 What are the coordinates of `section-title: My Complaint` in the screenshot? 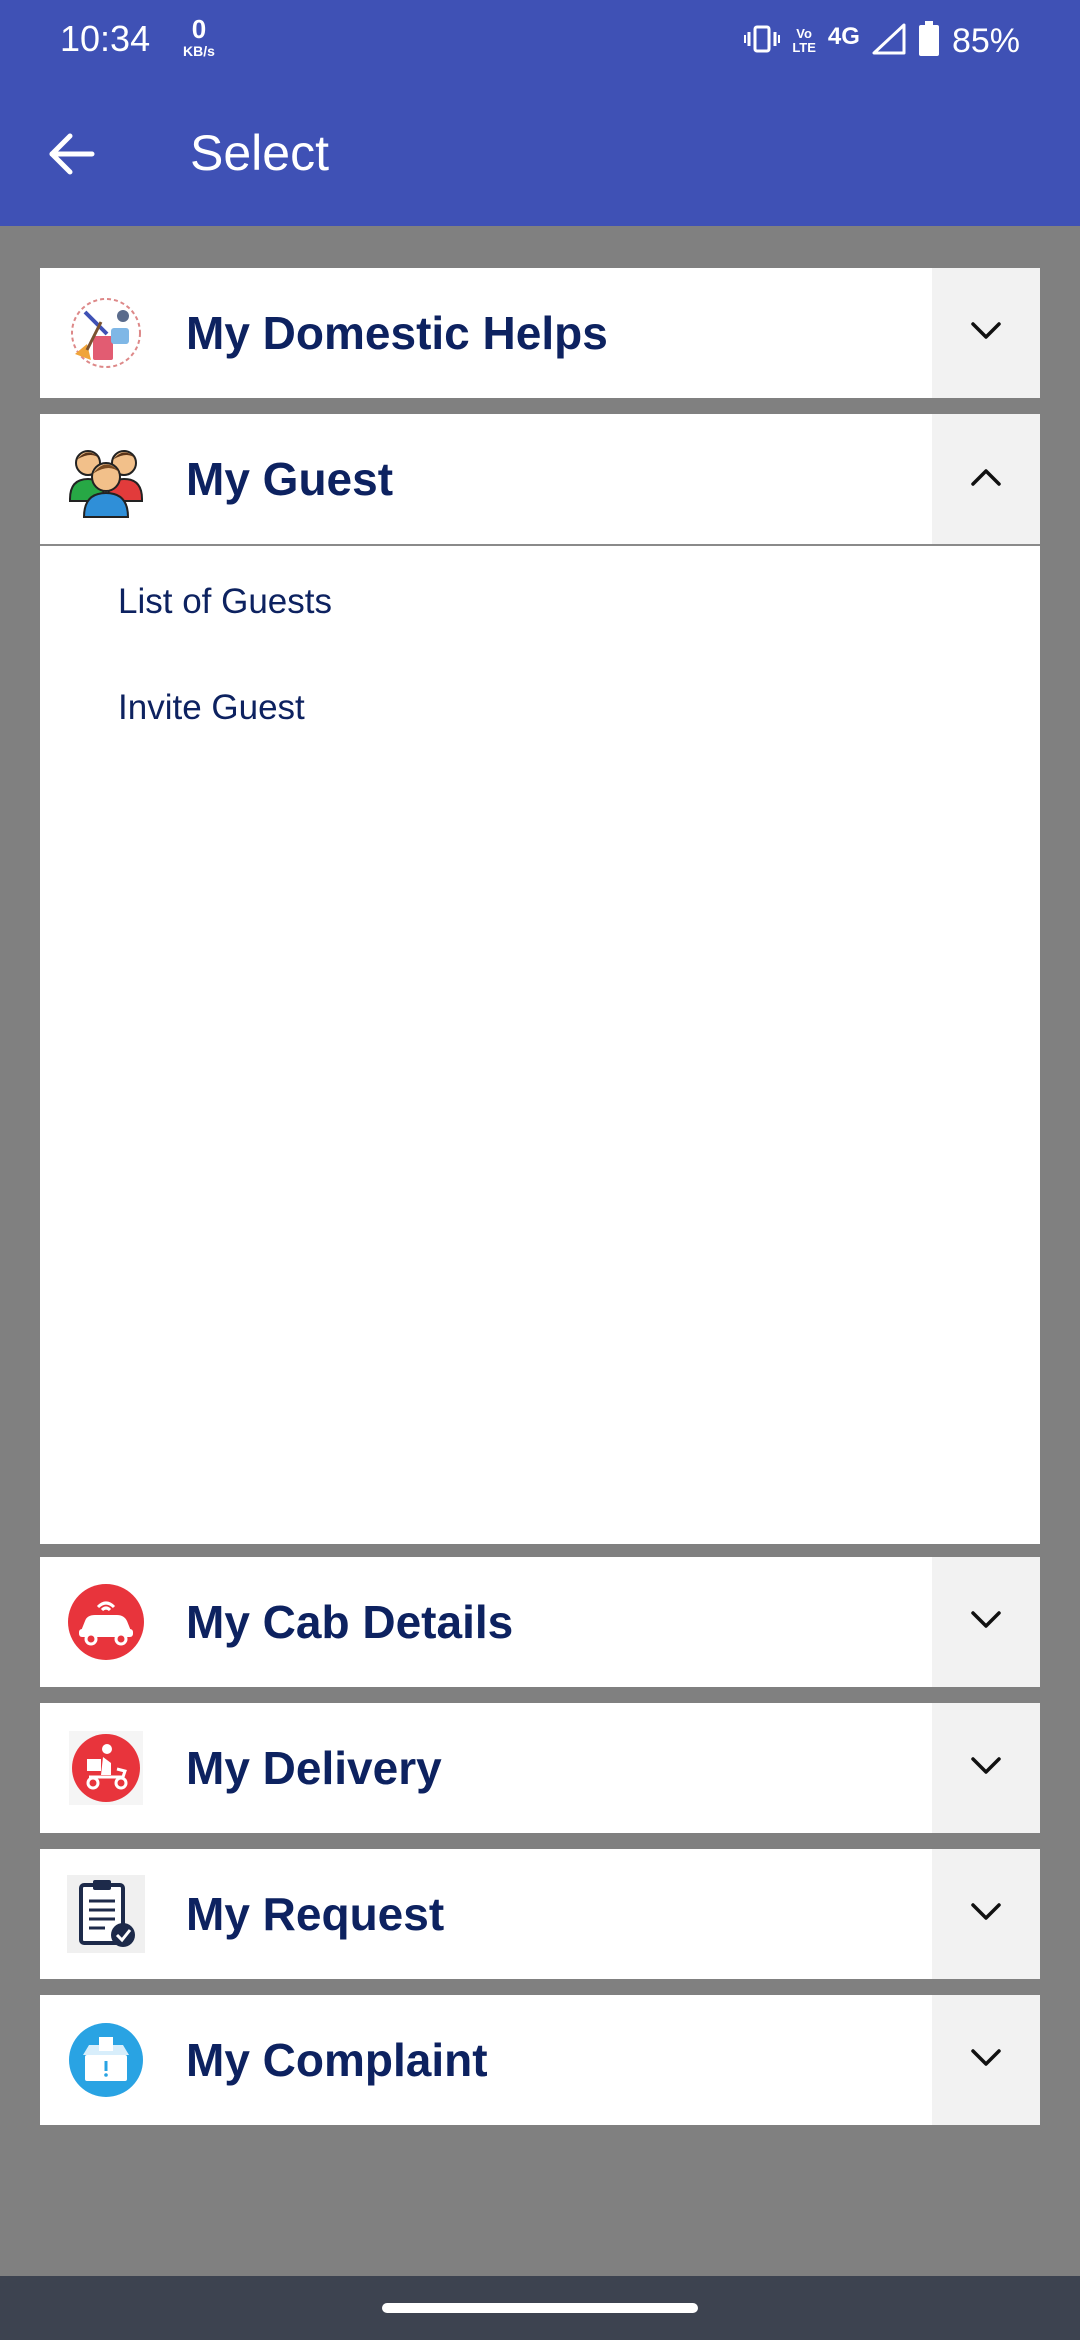 It's located at (337, 2060).